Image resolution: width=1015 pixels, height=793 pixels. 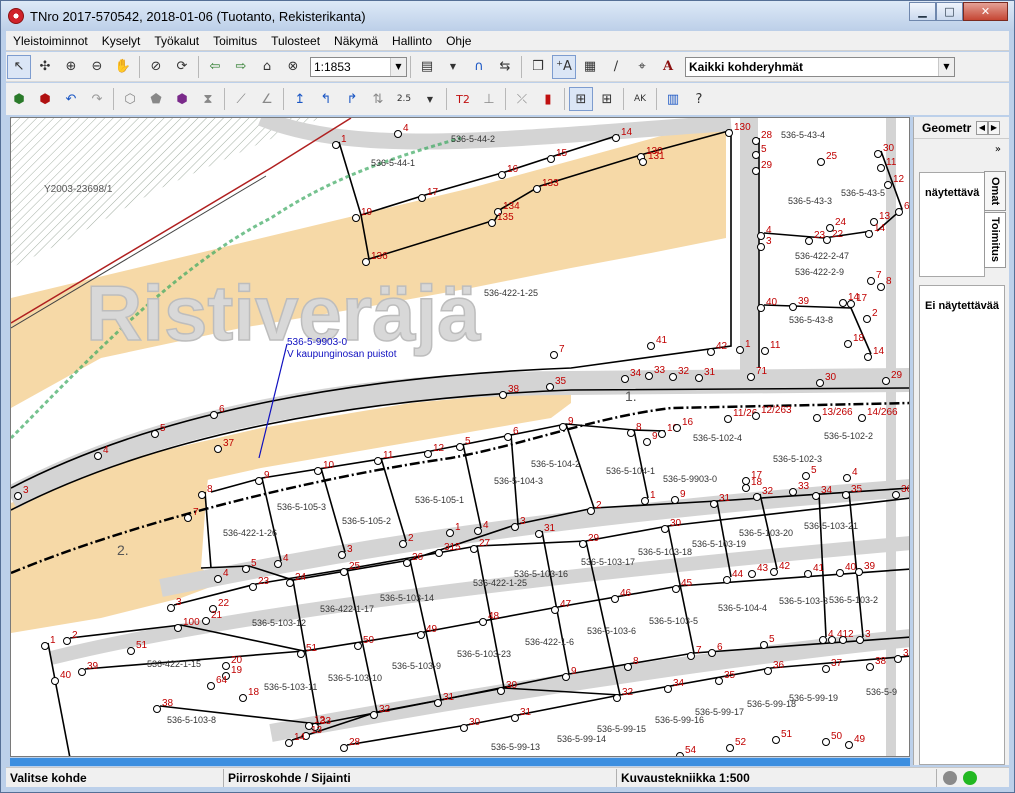 What do you see at coordinates (797, 459) in the screenshot?
I see `parcel-id-label: 536-5-102-3` at bounding box center [797, 459].